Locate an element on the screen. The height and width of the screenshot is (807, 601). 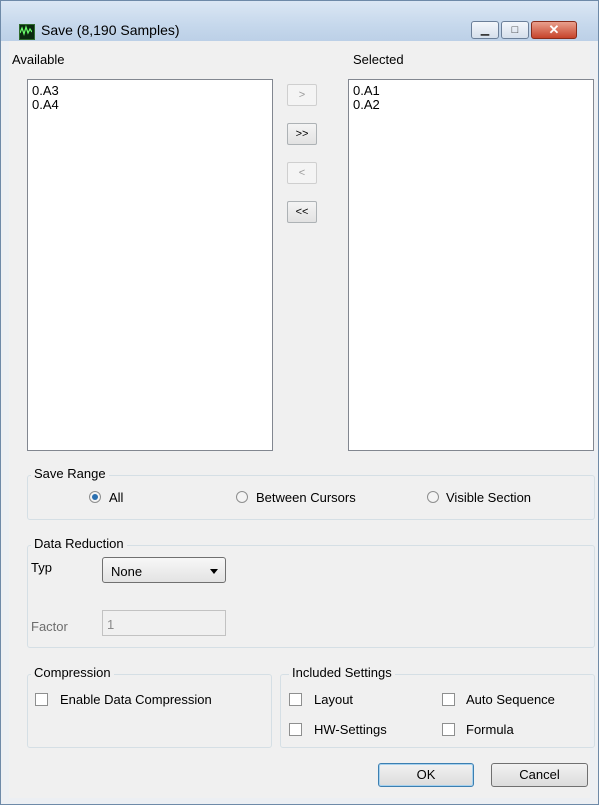
formula-label: Formula is located at coordinates (490, 729).